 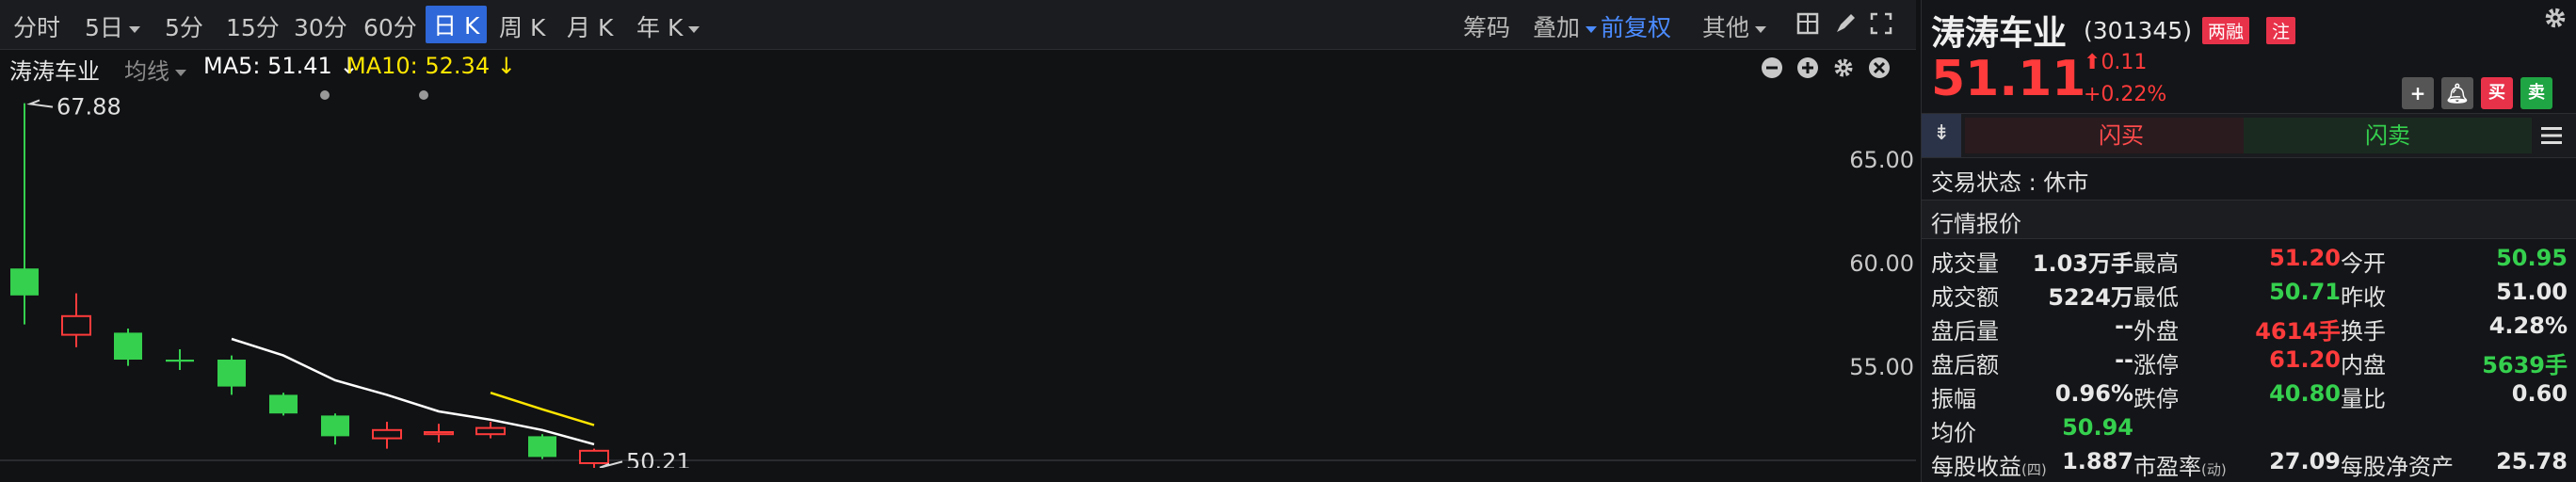 I want to click on indicator-dropdown: 均线, so click(x=155, y=69).